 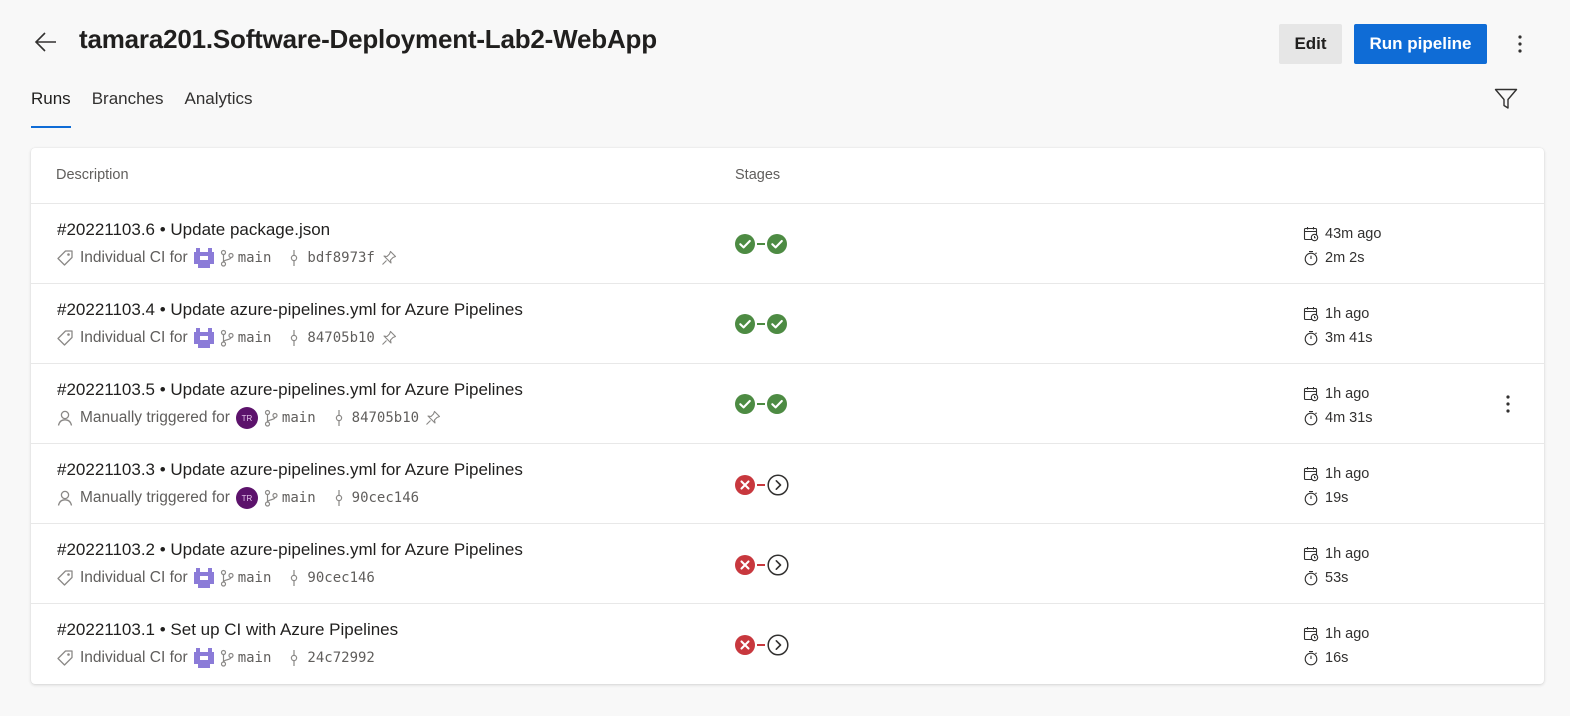 I want to click on back-button, so click(x=46, y=42).